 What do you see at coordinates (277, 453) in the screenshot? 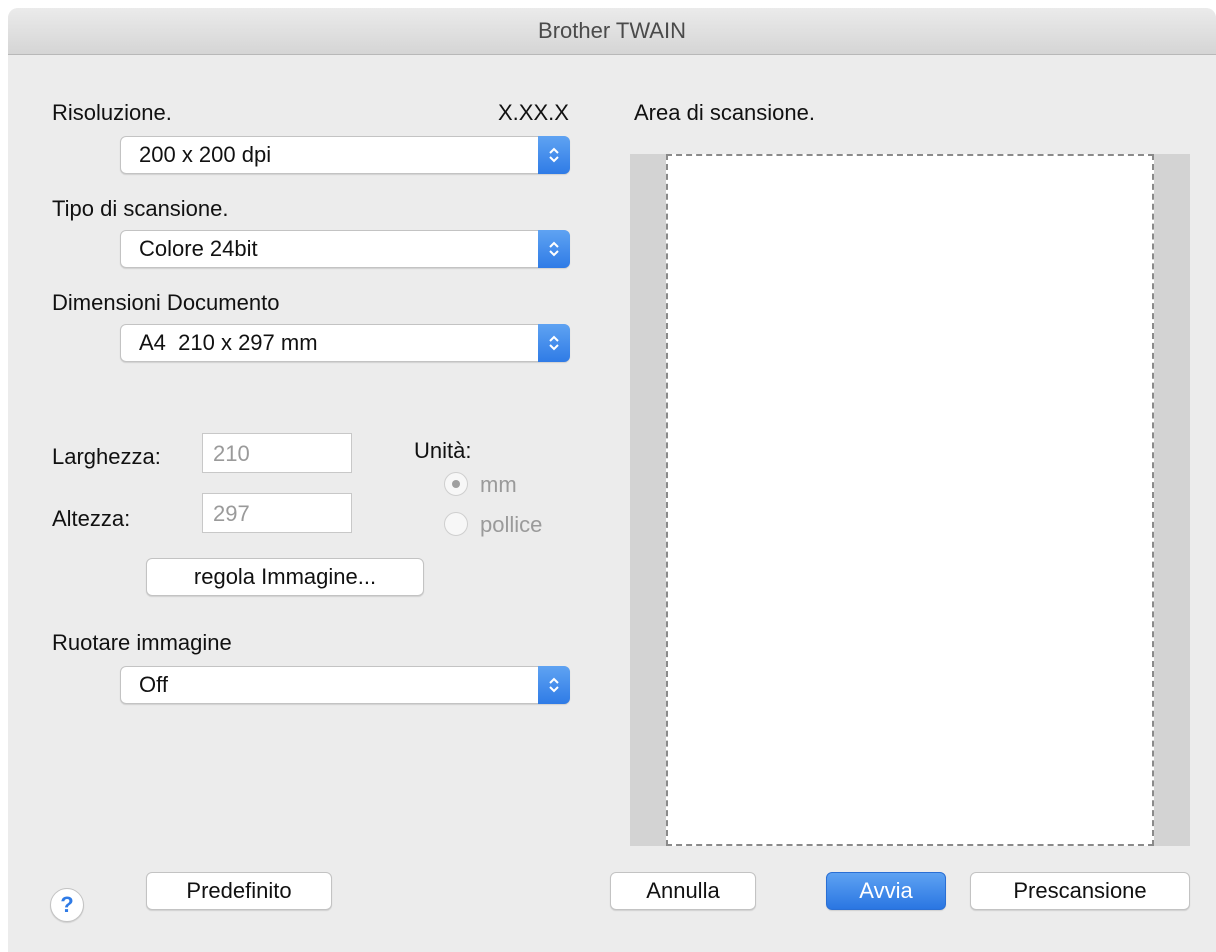
I see `width-field: 210` at bounding box center [277, 453].